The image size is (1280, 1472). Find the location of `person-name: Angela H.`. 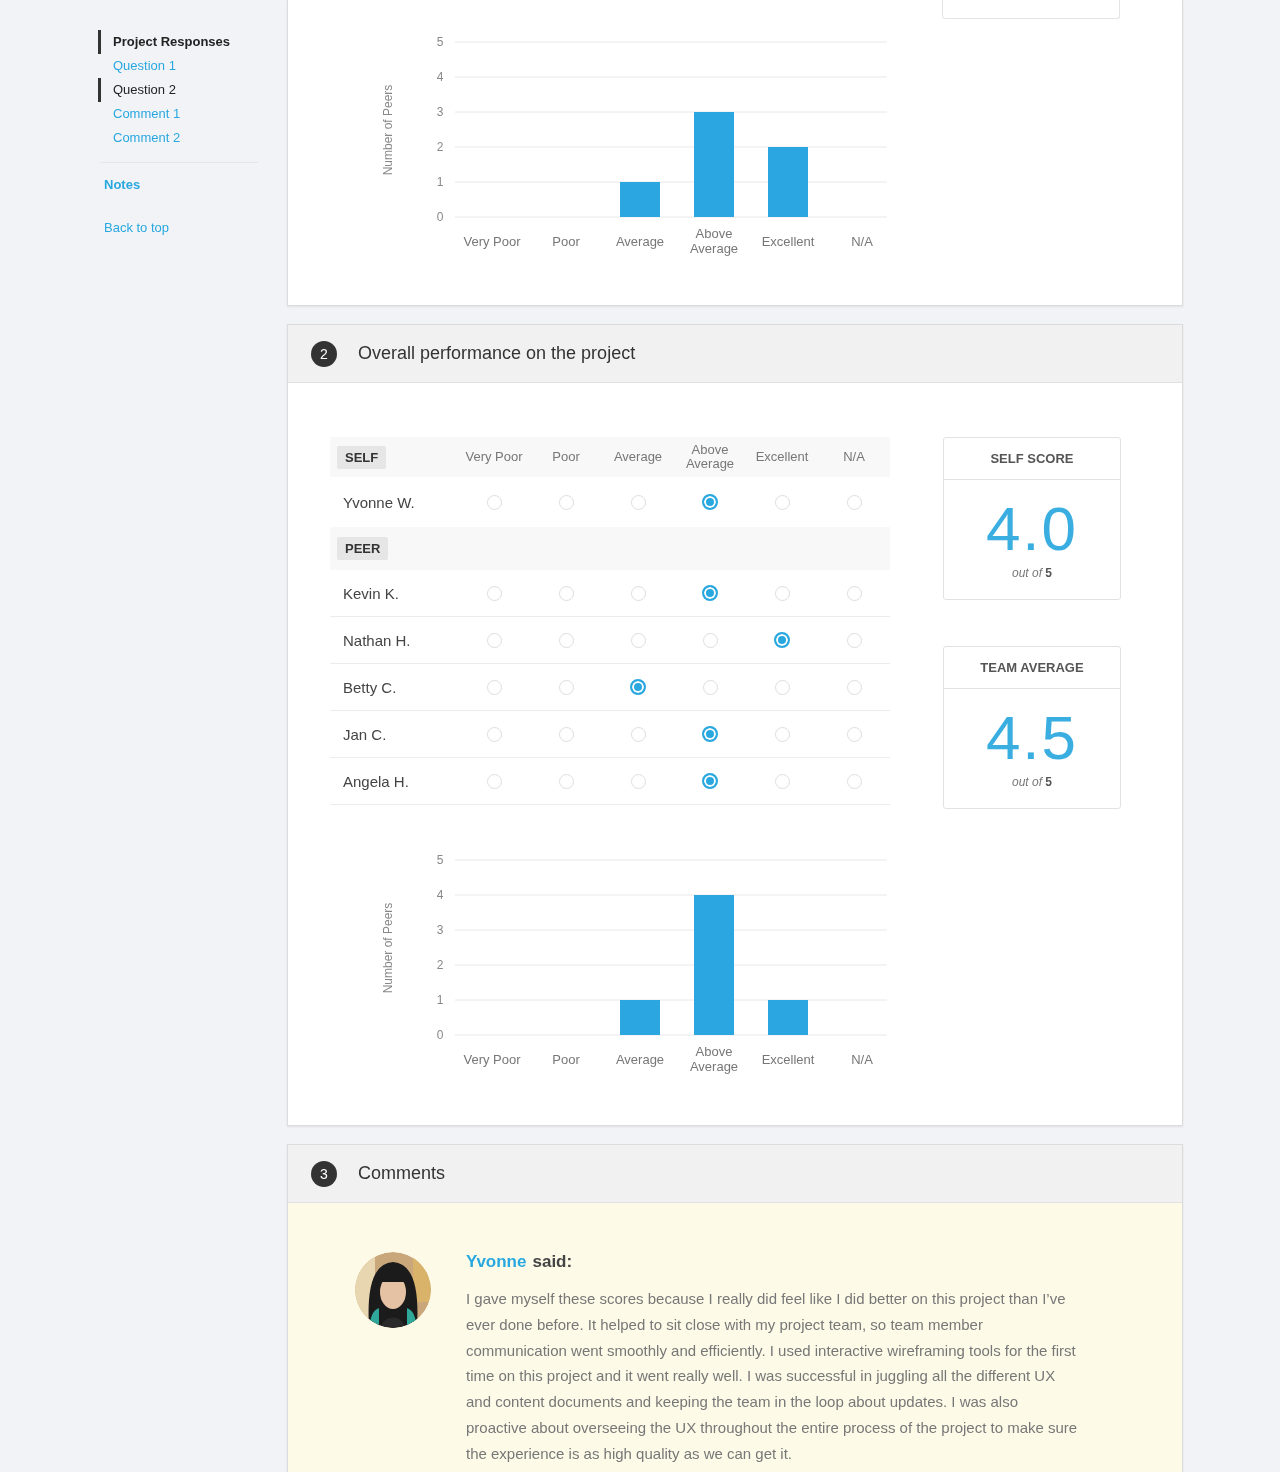

person-name: Angela H. is located at coordinates (376, 781).